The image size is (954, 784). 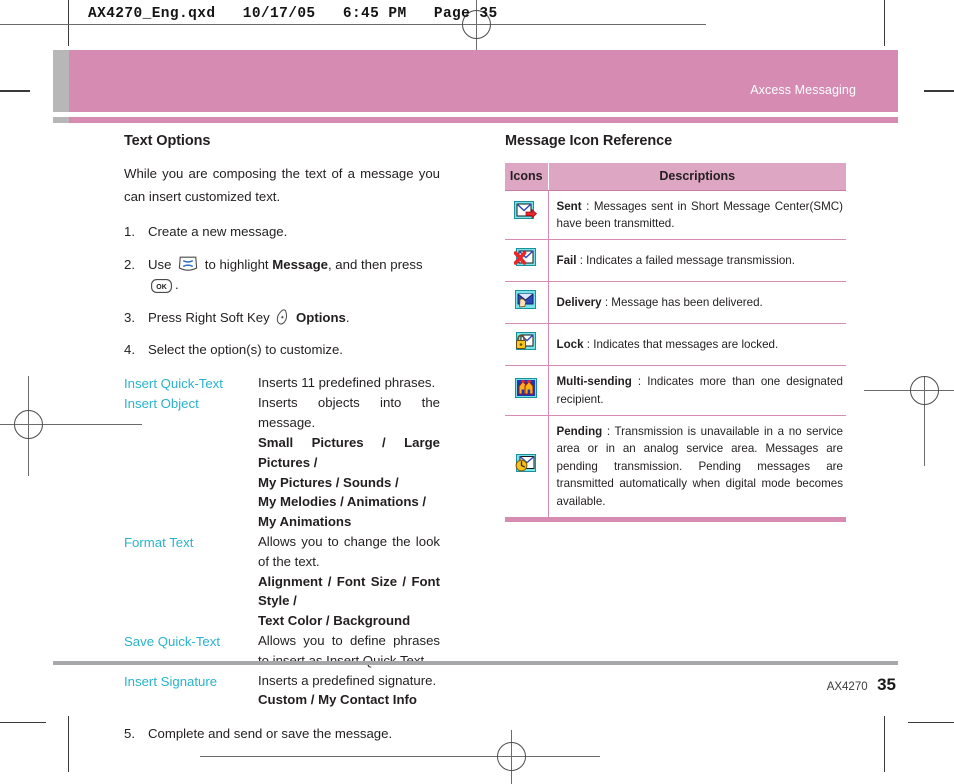 I want to click on pending-clock-icon, so click(x=526, y=466).